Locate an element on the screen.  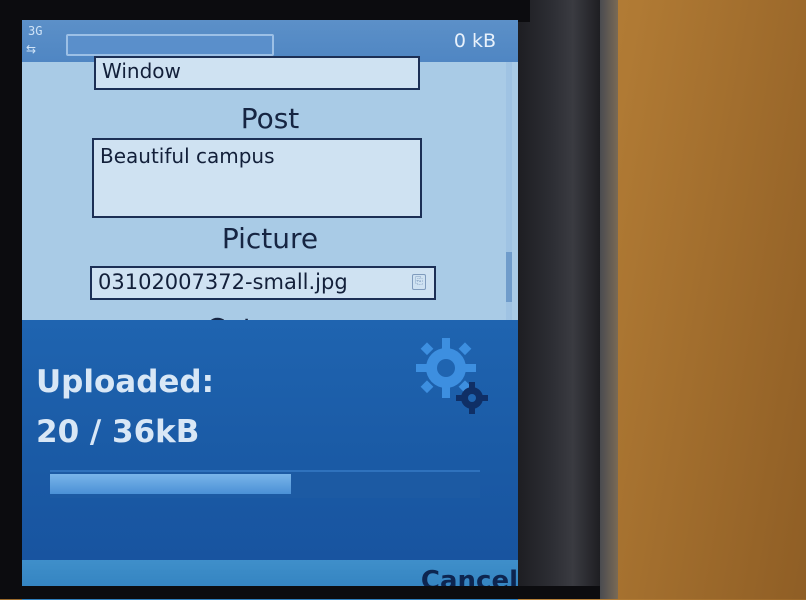
picture-field-value: 03102007372-small.jpg is located at coordinates (223, 282).